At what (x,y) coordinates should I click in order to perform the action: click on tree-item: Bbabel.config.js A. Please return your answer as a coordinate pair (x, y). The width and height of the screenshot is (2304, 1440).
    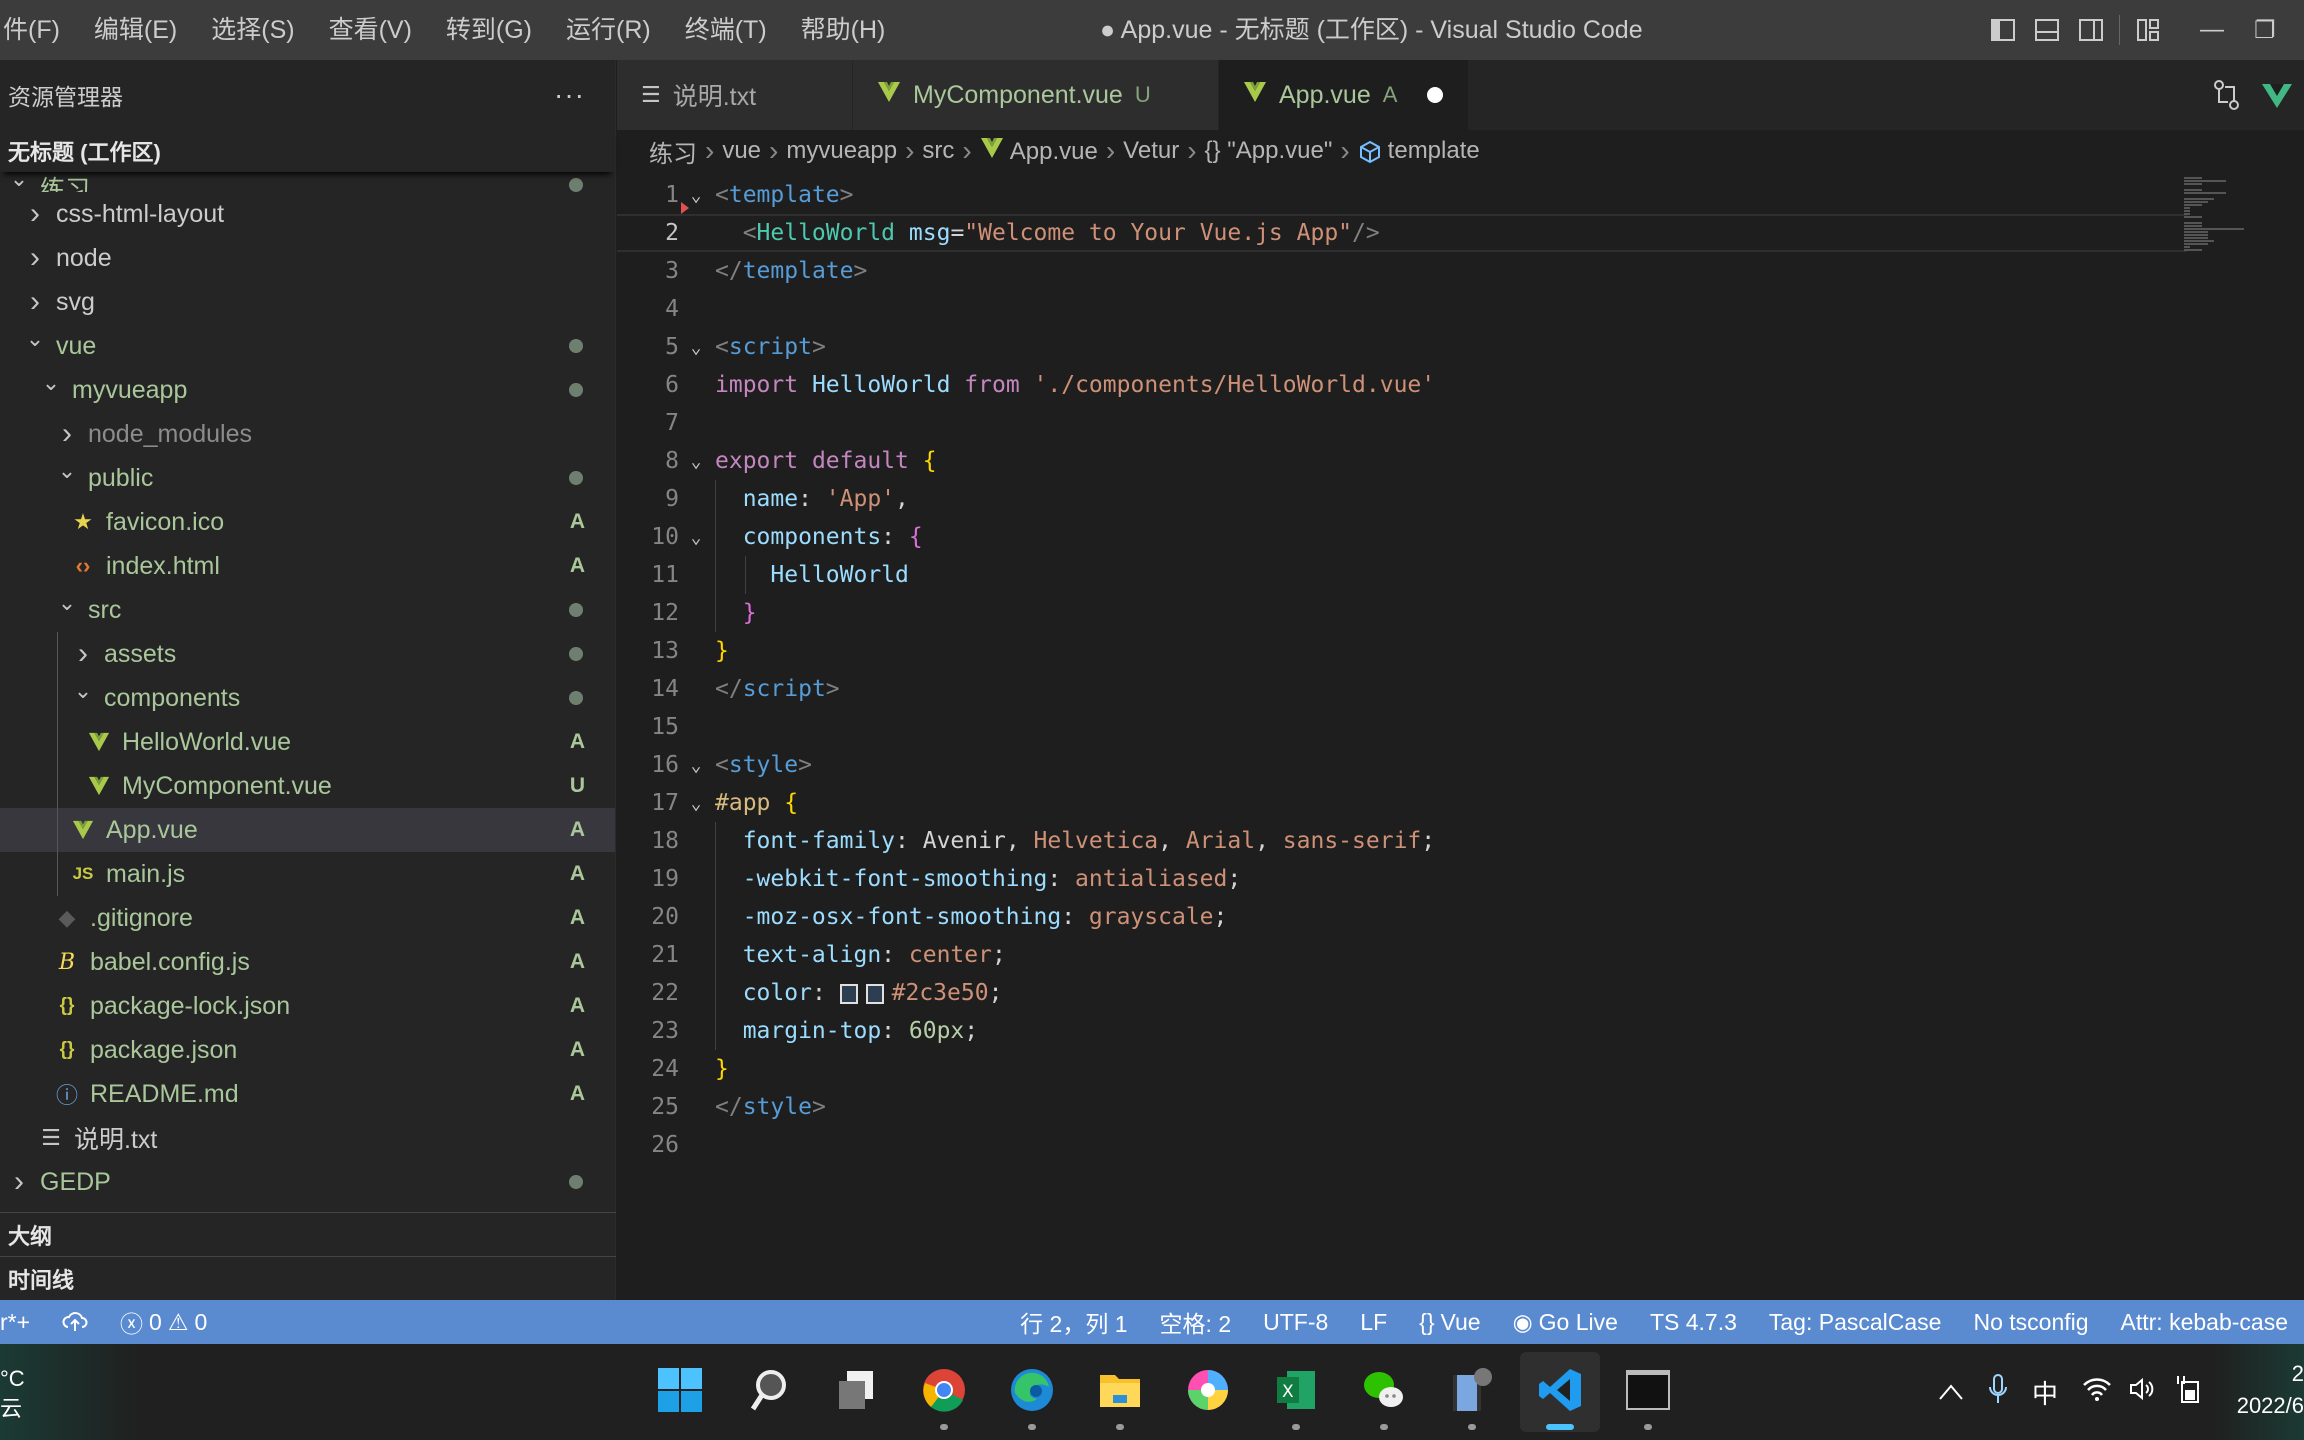
    Looking at the image, I should click on (307, 962).